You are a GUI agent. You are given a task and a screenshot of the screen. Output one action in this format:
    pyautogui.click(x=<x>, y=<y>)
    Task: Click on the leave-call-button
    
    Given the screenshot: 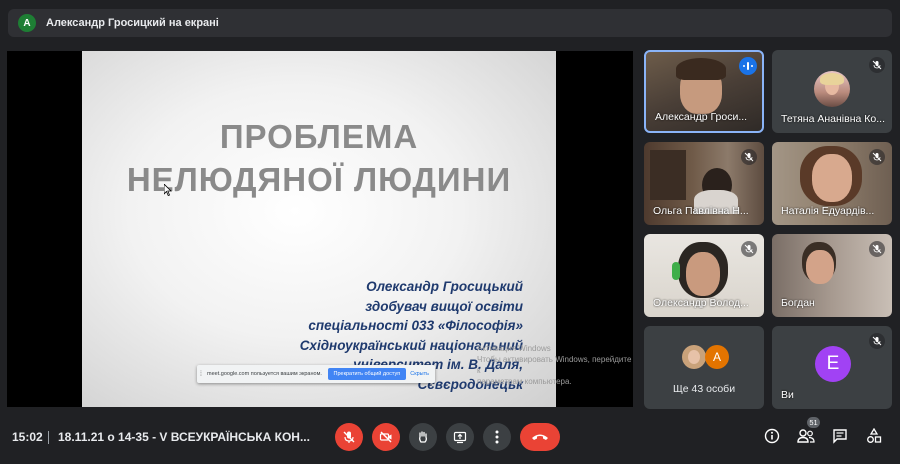 What is the action you would take?
    pyautogui.click(x=540, y=437)
    